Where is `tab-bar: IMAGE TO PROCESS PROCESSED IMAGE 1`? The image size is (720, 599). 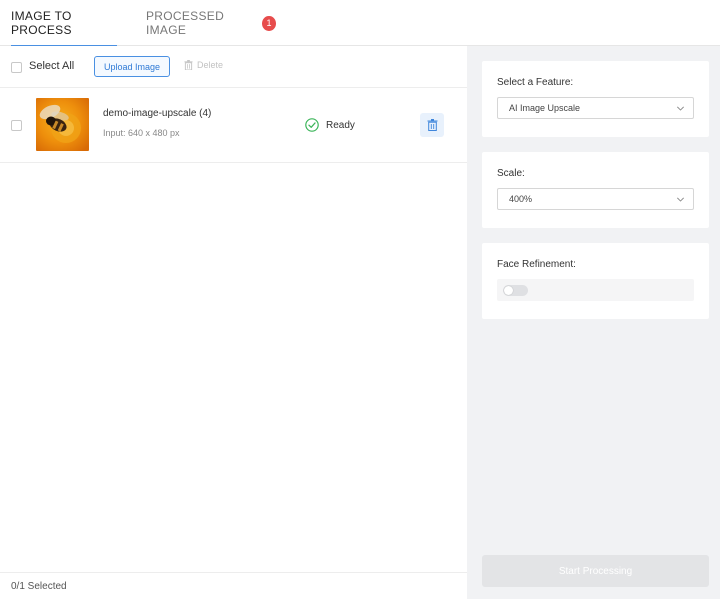
tab-bar: IMAGE TO PROCESS PROCESSED IMAGE 1 is located at coordinates (360, 23).